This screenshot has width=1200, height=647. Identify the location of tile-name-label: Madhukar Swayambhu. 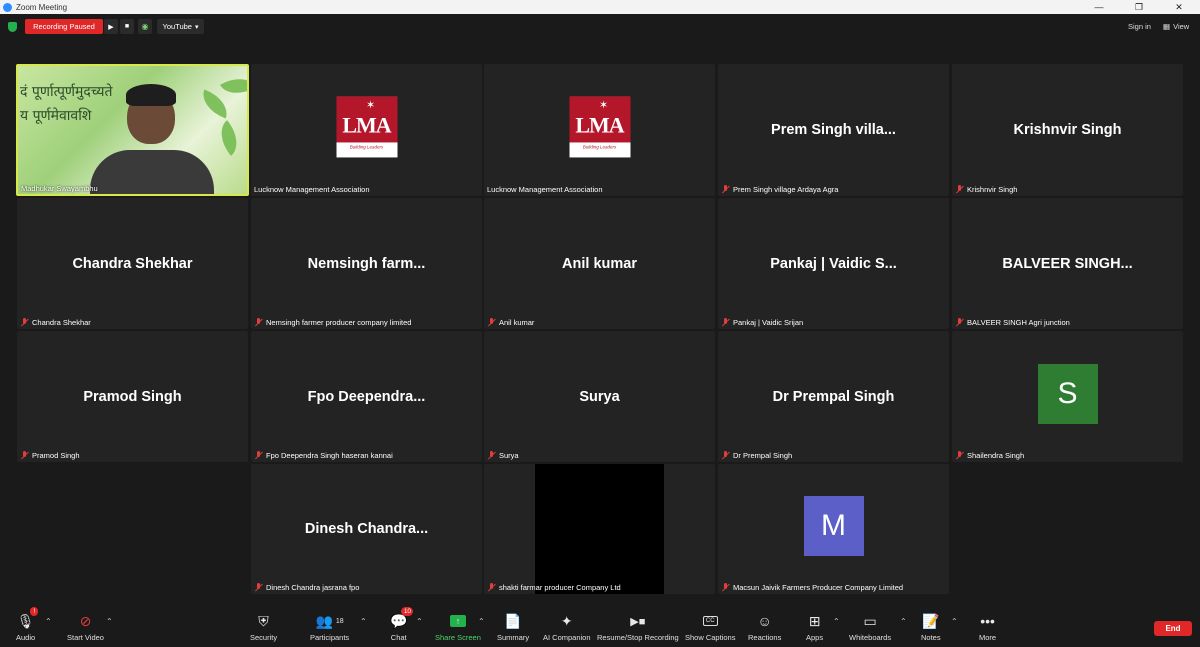
(59, 188).